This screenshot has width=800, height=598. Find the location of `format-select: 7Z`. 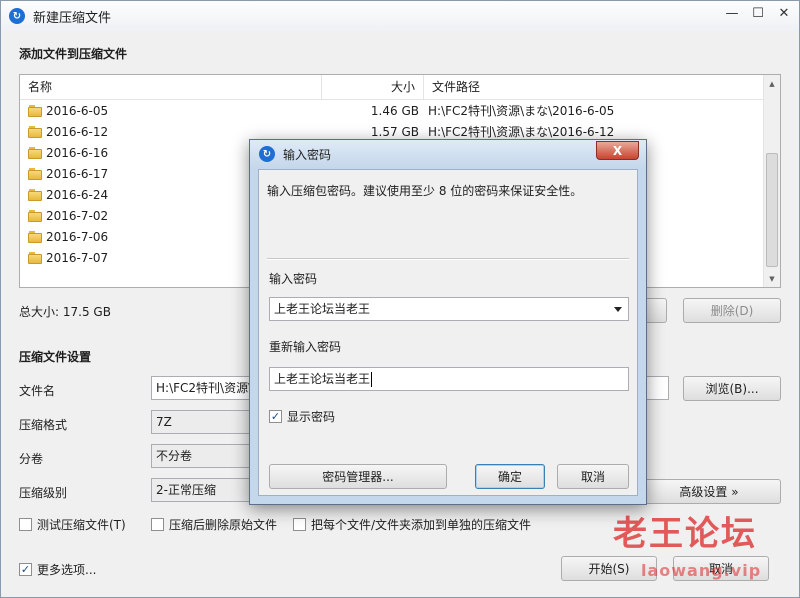

format-select: 7Z is located at coordinates (201, 422).